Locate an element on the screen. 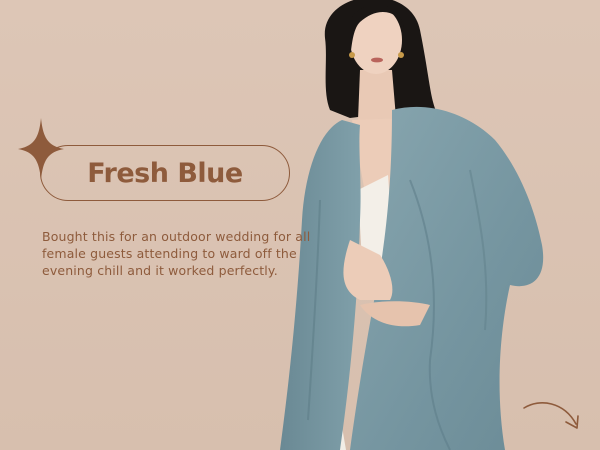 The height and width of the screenshot is (450, 600). curved-arrow-icon is located at coordinates (551, 415).